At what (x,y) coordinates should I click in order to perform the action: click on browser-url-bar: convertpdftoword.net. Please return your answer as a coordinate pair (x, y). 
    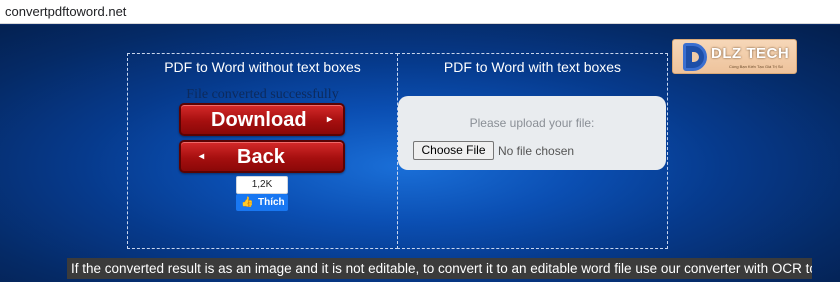
    Looking at the image, I should click on (420, 12).